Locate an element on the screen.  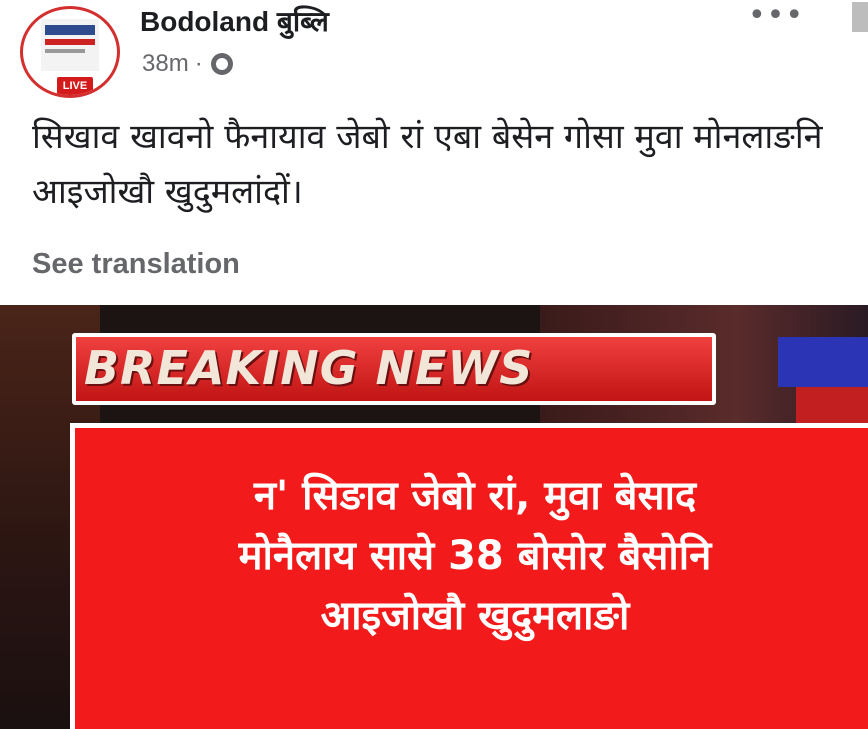
post-time: 38m is located at coordinates (165, 64).